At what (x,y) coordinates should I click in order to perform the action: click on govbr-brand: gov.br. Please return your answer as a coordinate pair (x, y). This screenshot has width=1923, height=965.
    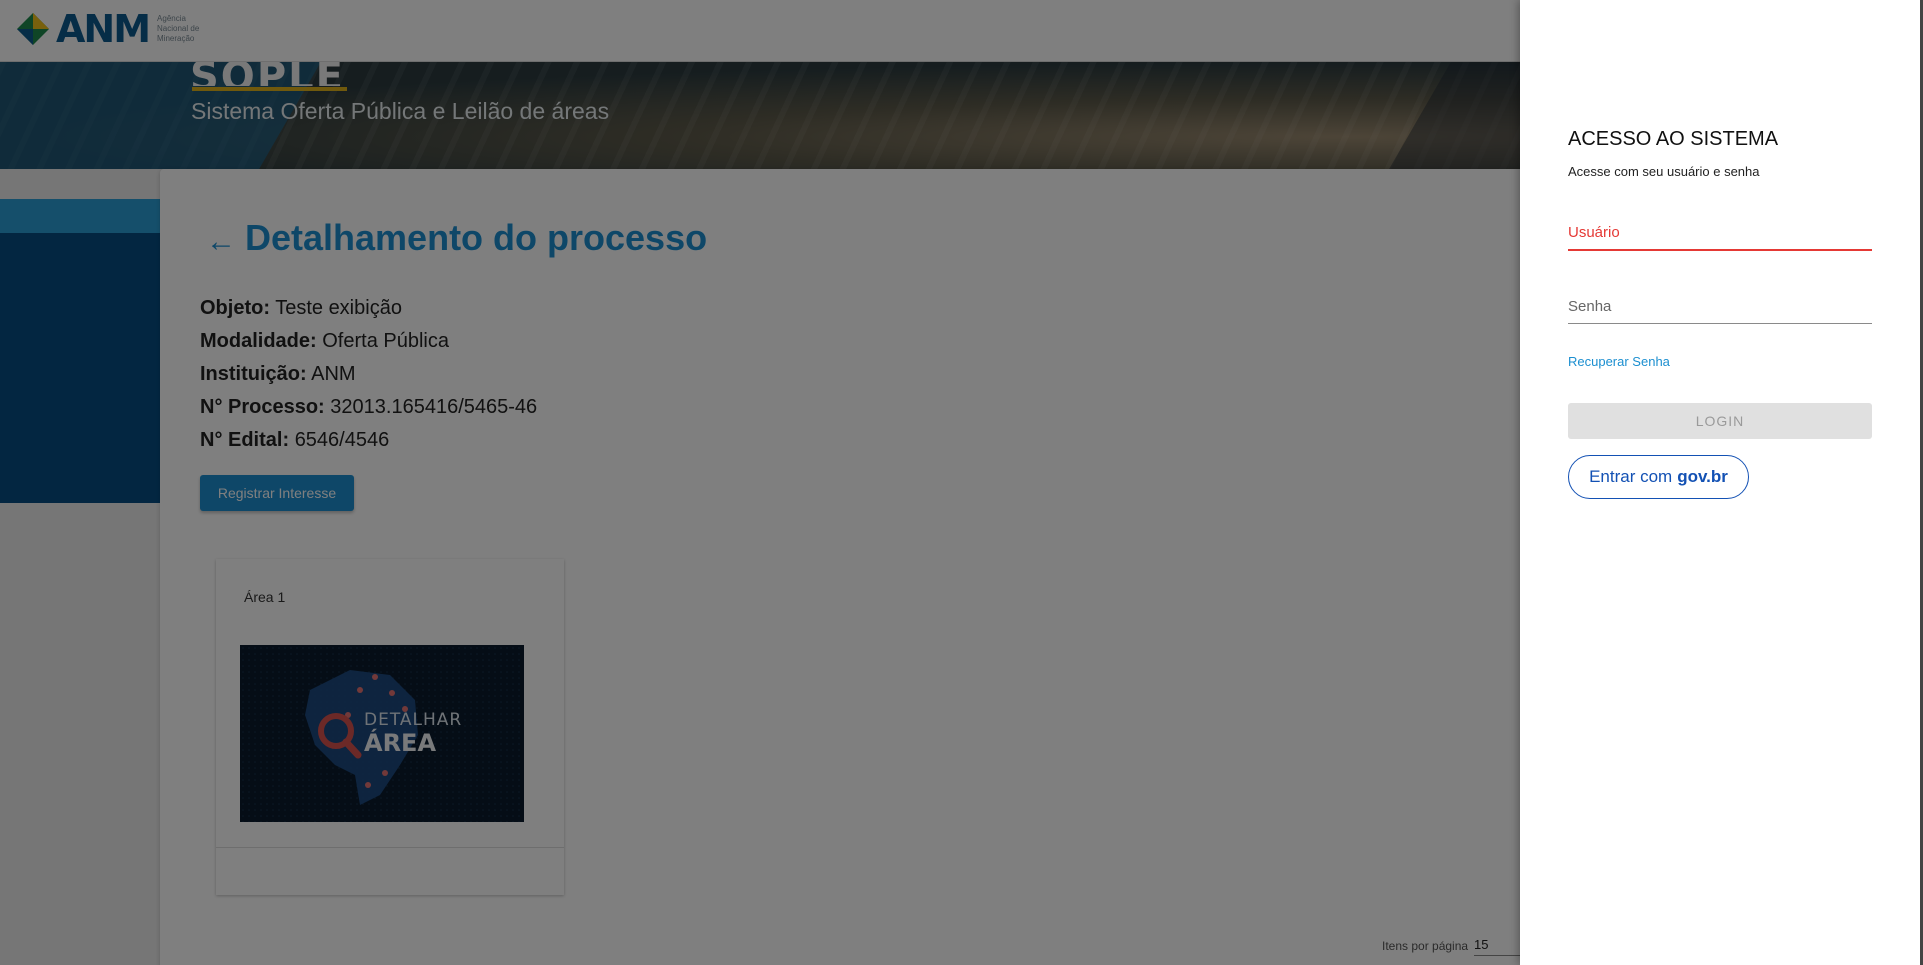
    Looking at the image, I should click on (1702, 476).